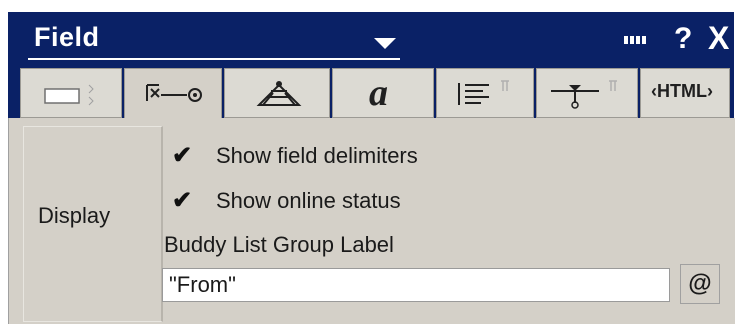 The image size is (743, 324). Describe the element at coordinates (700, 284) in the screenshot. I see `formula-button: @` at that location.